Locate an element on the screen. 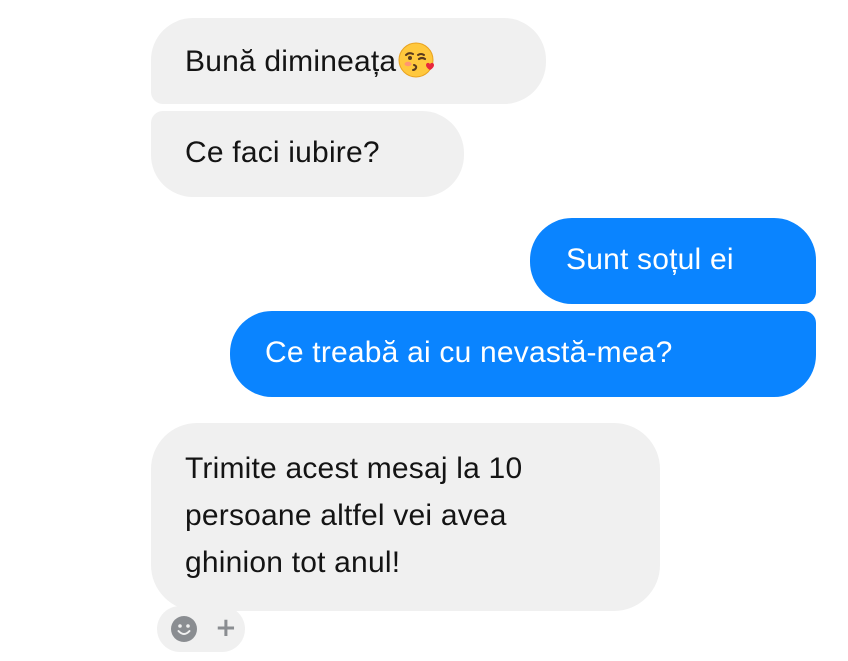 The height and width of the screenshot is (661, 848). smiley-face-icon is located at coordinates (184, 629).